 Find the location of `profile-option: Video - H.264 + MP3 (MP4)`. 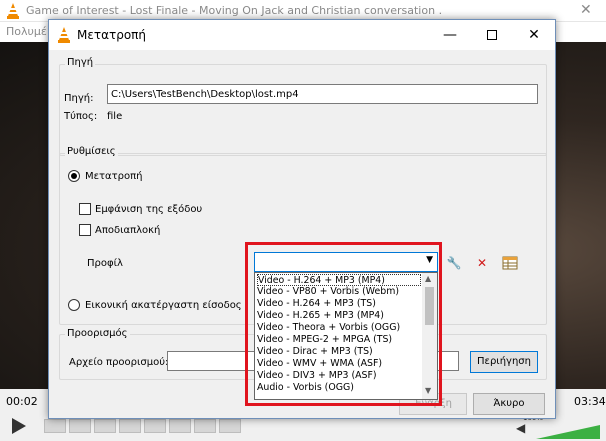

profile-option: Video - H.264 + MP3 (MP4) is located at coordinates (339, 280).